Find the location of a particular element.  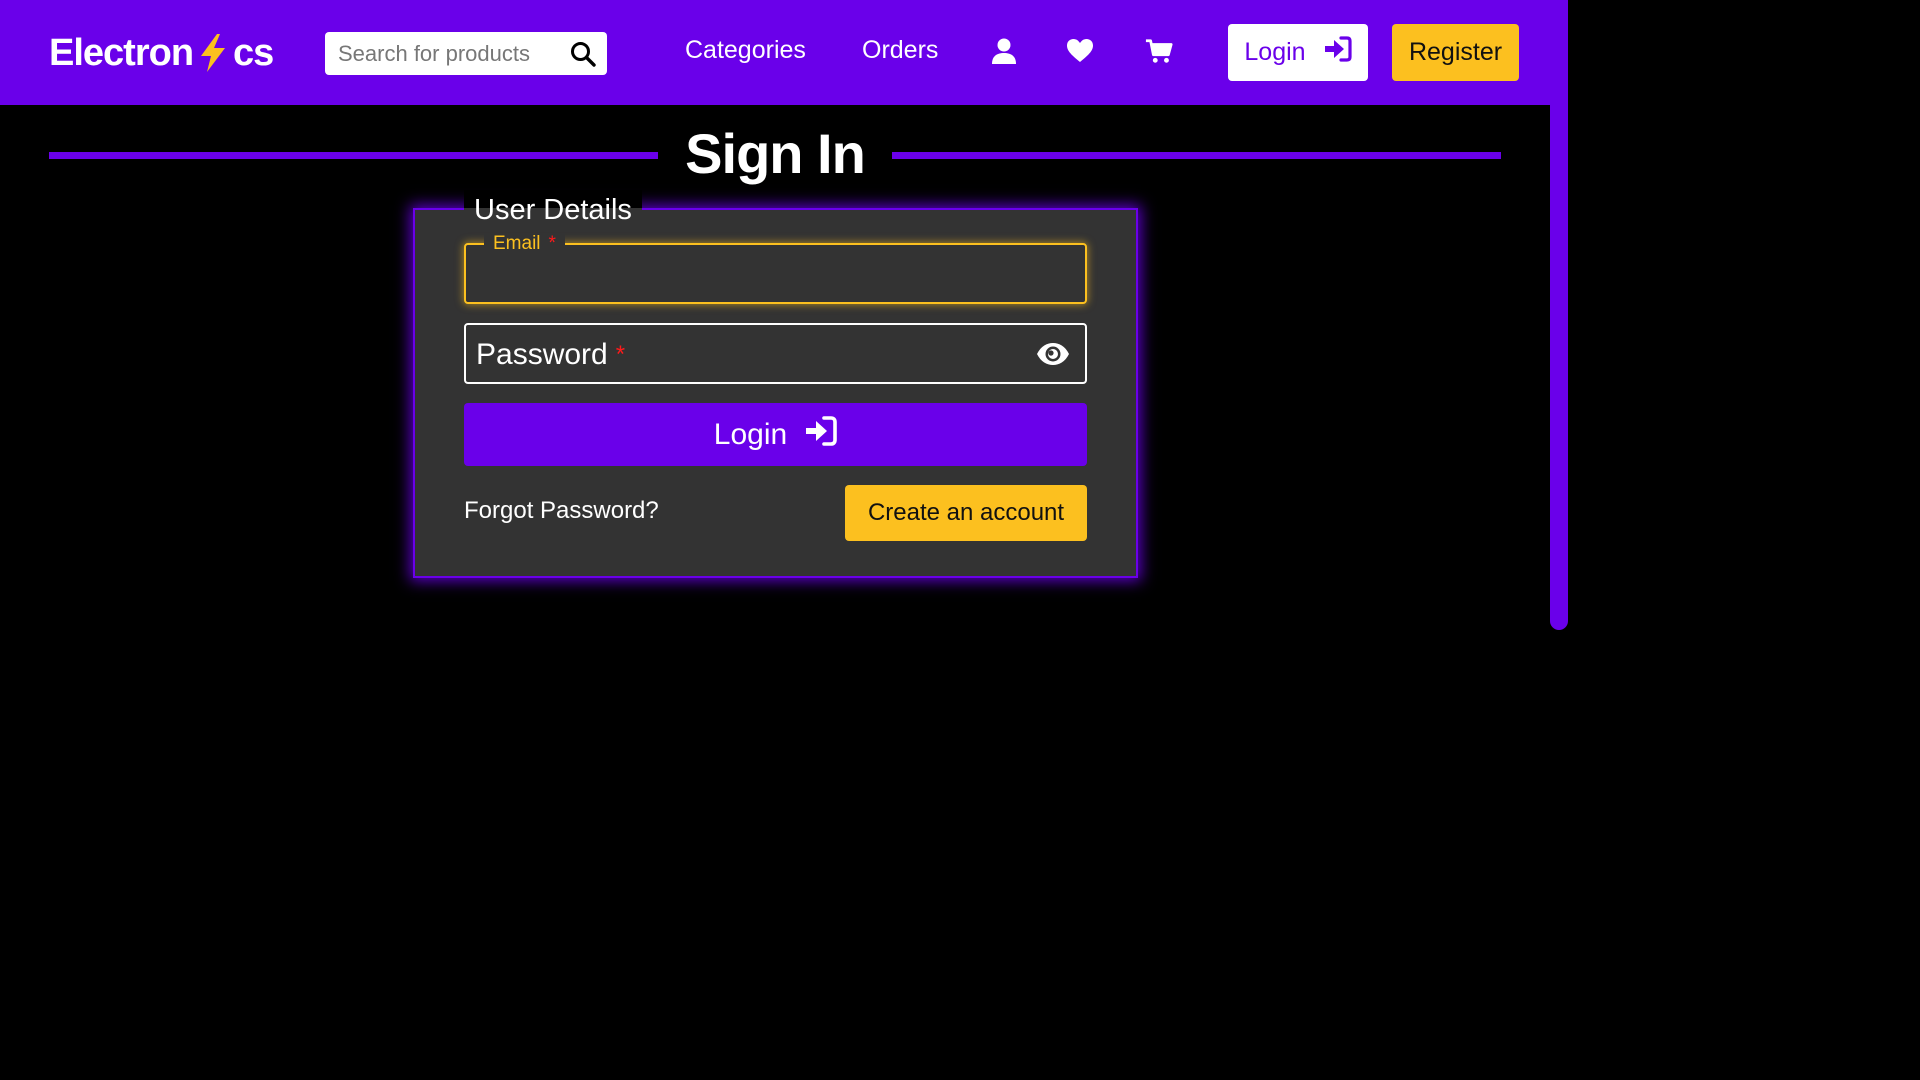

email-field: Email * is located at coordinates (775, 268).